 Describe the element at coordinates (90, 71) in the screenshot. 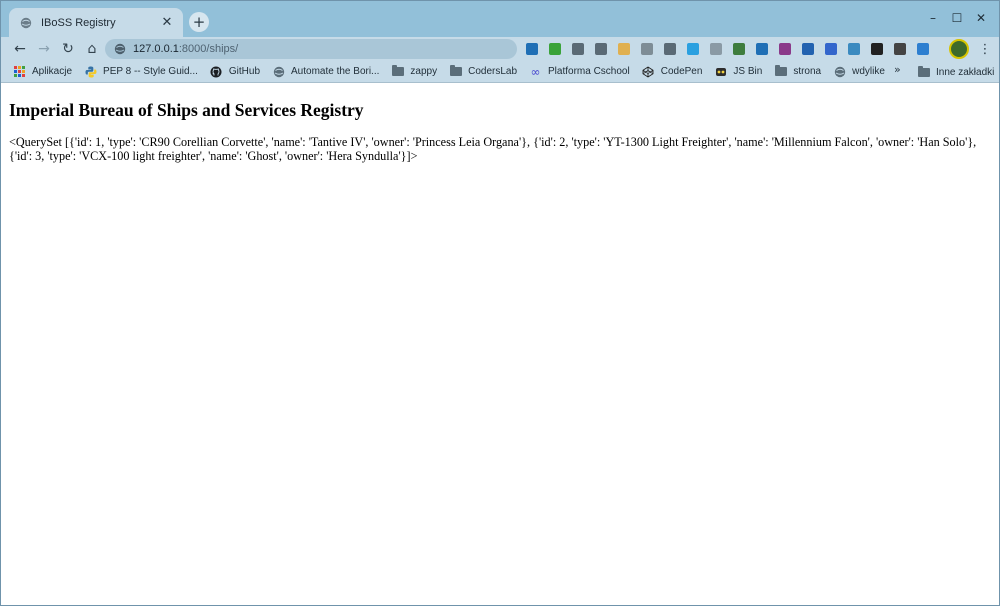

I see `python-icon` at that location.